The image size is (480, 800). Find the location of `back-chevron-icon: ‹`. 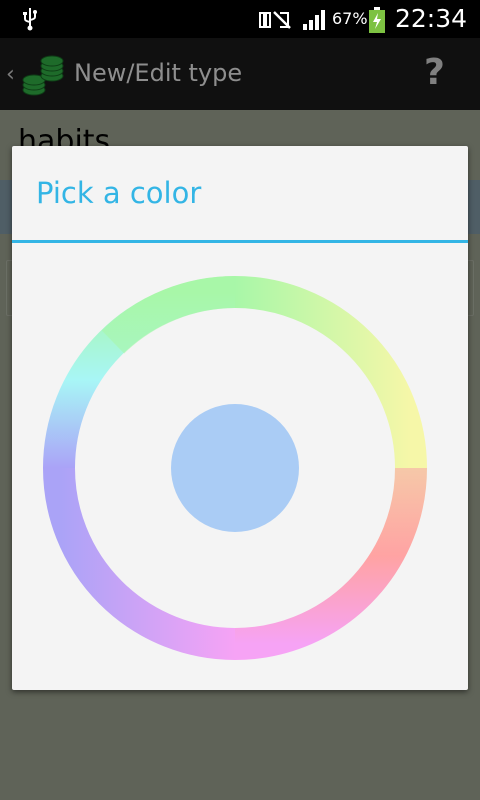

back-chevron-icon: ‹ is located at coordinates (10, 74).